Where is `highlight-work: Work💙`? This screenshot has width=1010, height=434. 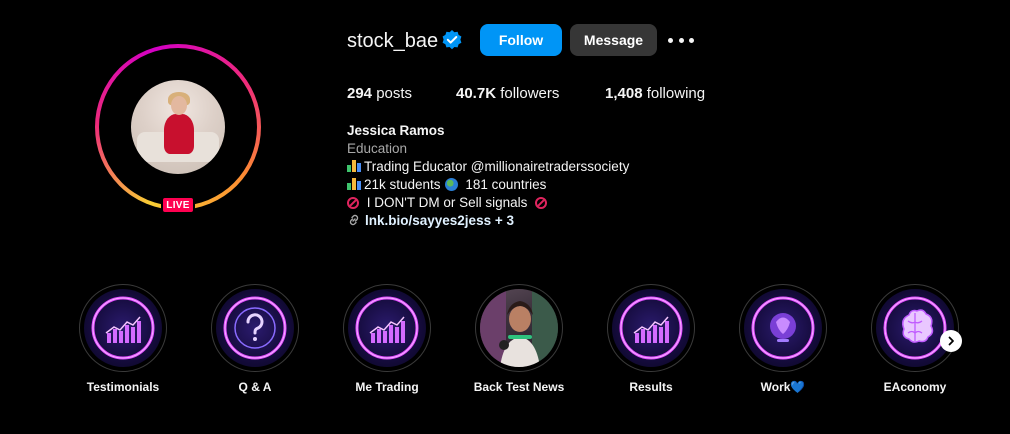 highlight-work: Work💙 is located at coordinates (783, 339).